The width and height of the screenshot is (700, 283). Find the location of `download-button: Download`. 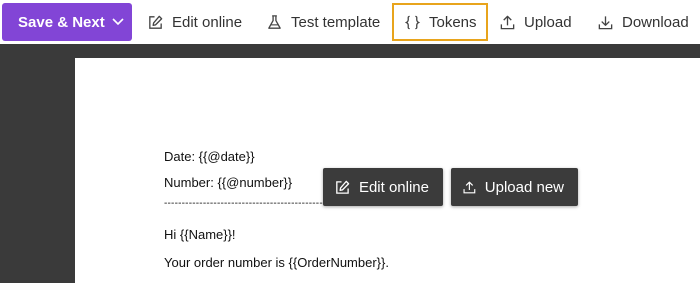

download-button: Download is located at coordinates (643, 22).